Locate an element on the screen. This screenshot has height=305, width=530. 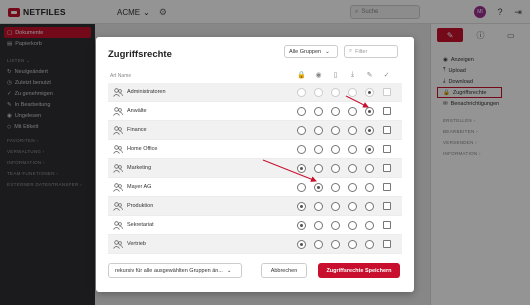
group-row: Anwälte is located at coordinates (255, 111).